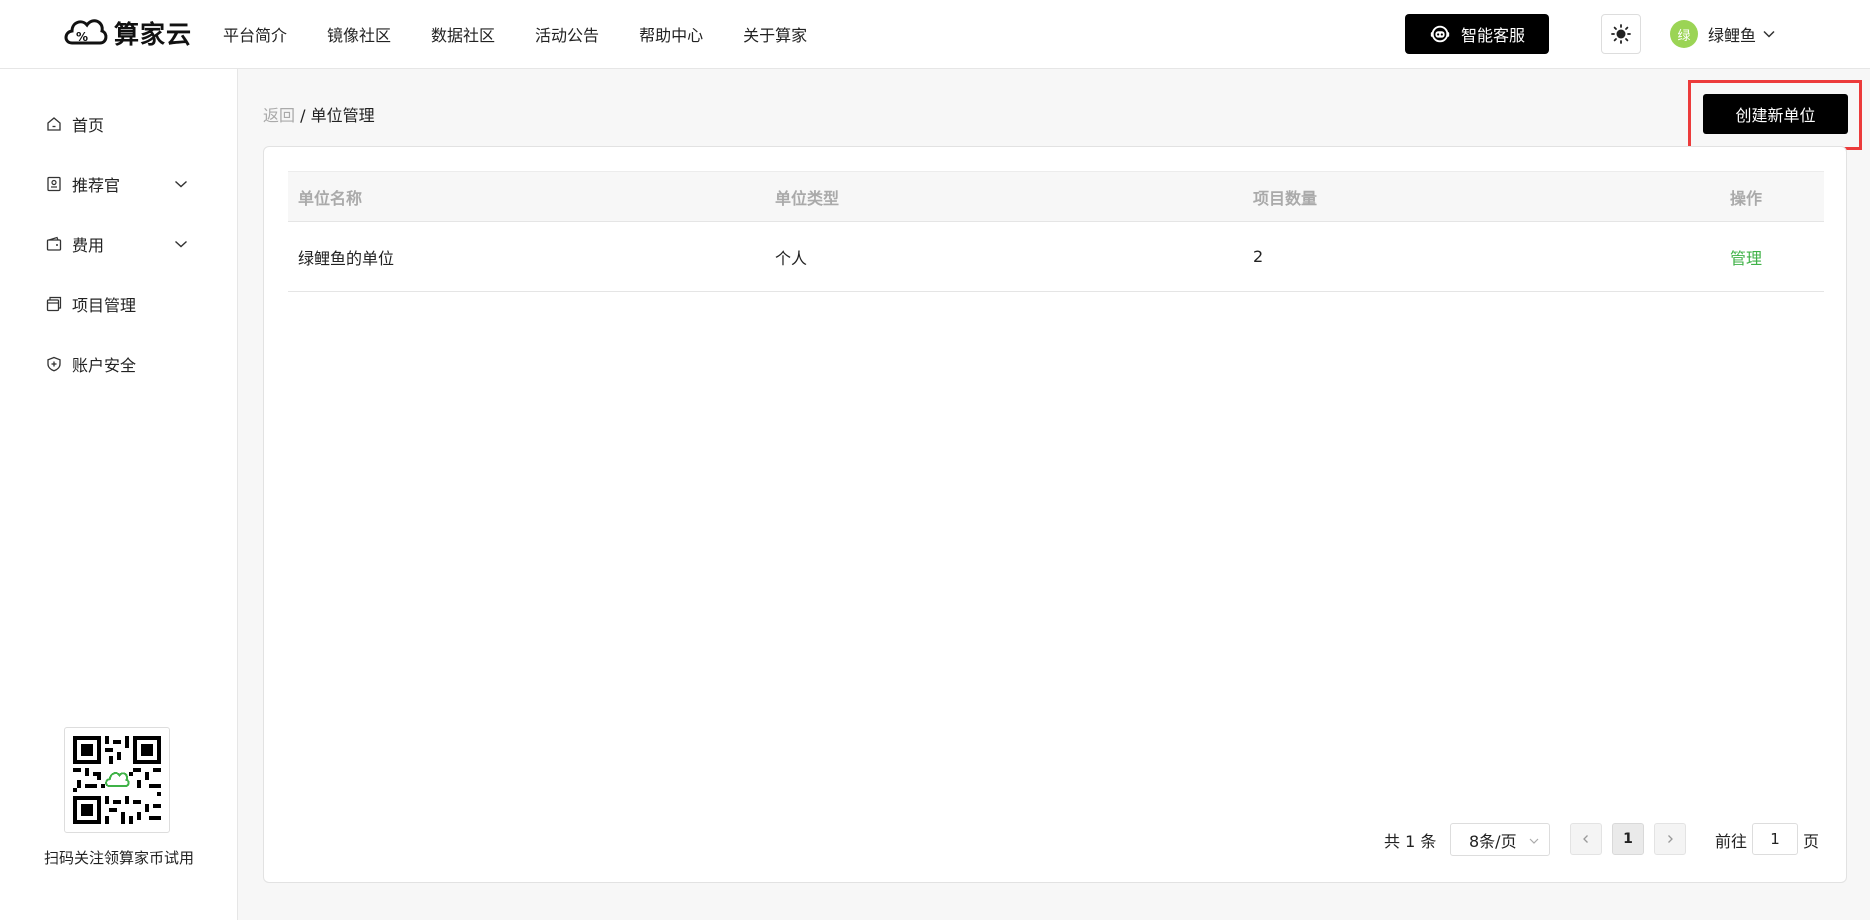  I want to click on chevron-right-icon, so click(1670, 839).